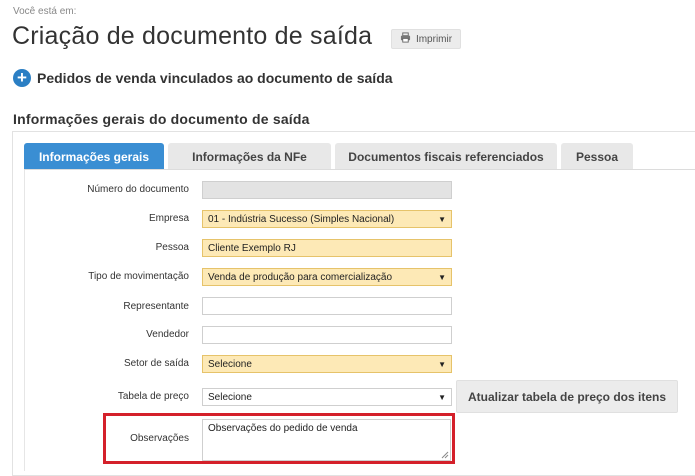  Describe the element at coordinates (434, 39) in the screenshot. I see `print-button-label: Imprimir` at that location.